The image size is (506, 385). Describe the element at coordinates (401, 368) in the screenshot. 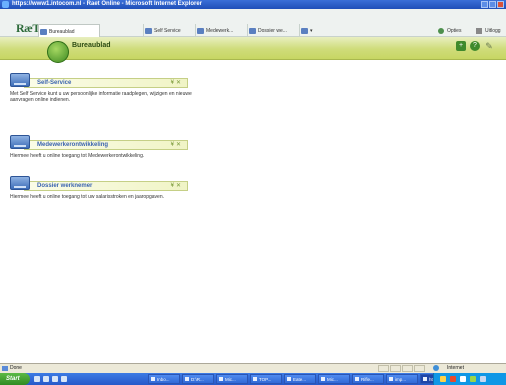

I see `status-cells` at that location.